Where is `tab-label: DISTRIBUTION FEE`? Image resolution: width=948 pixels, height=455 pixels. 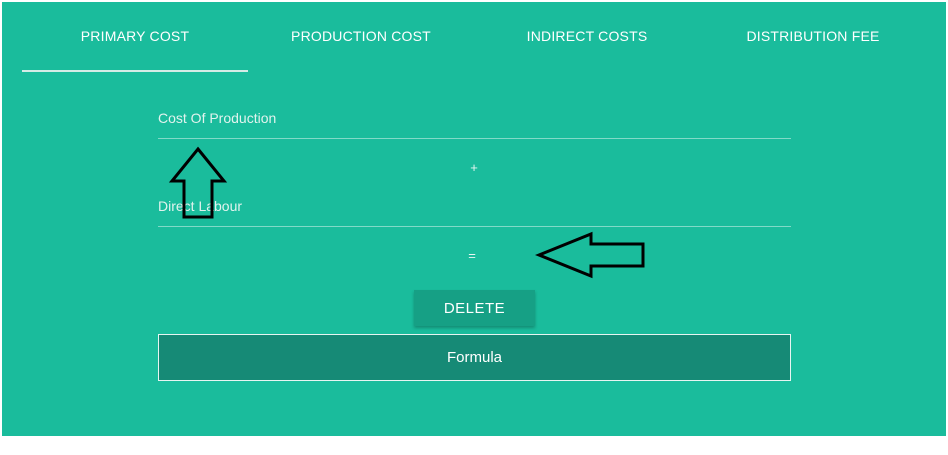 tab-label: DISTRIBUTION FEE is located at coordinates (813, 36).